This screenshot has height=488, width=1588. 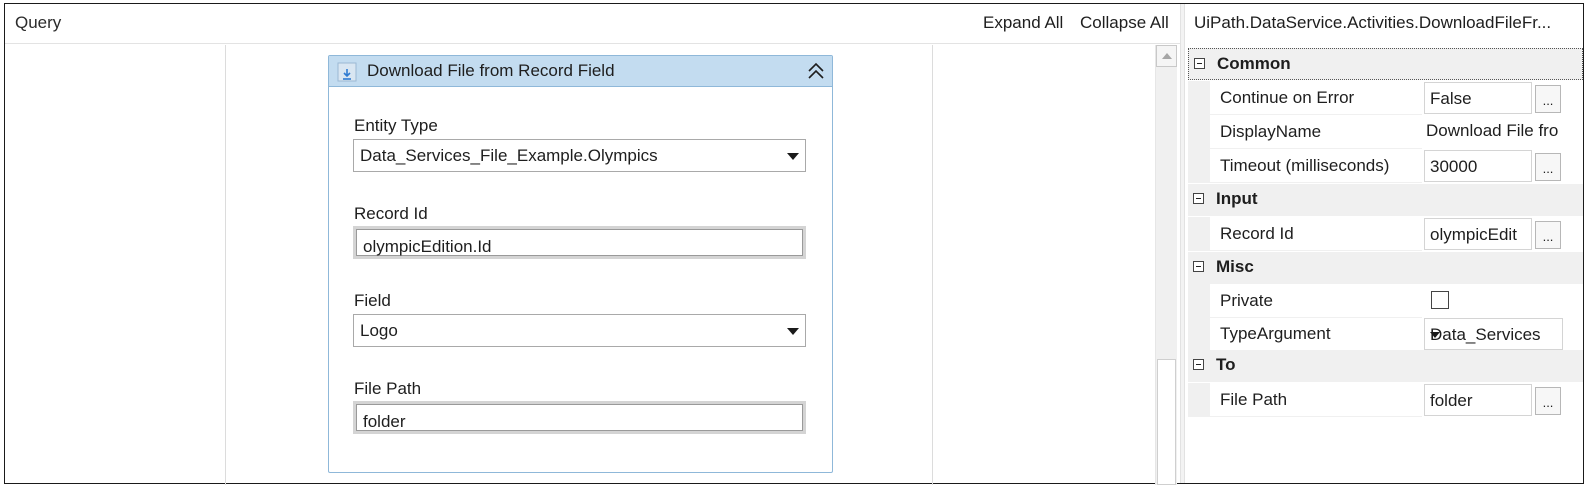 I want to click on property-name: DisplayName, so click(x=1271, y=131).